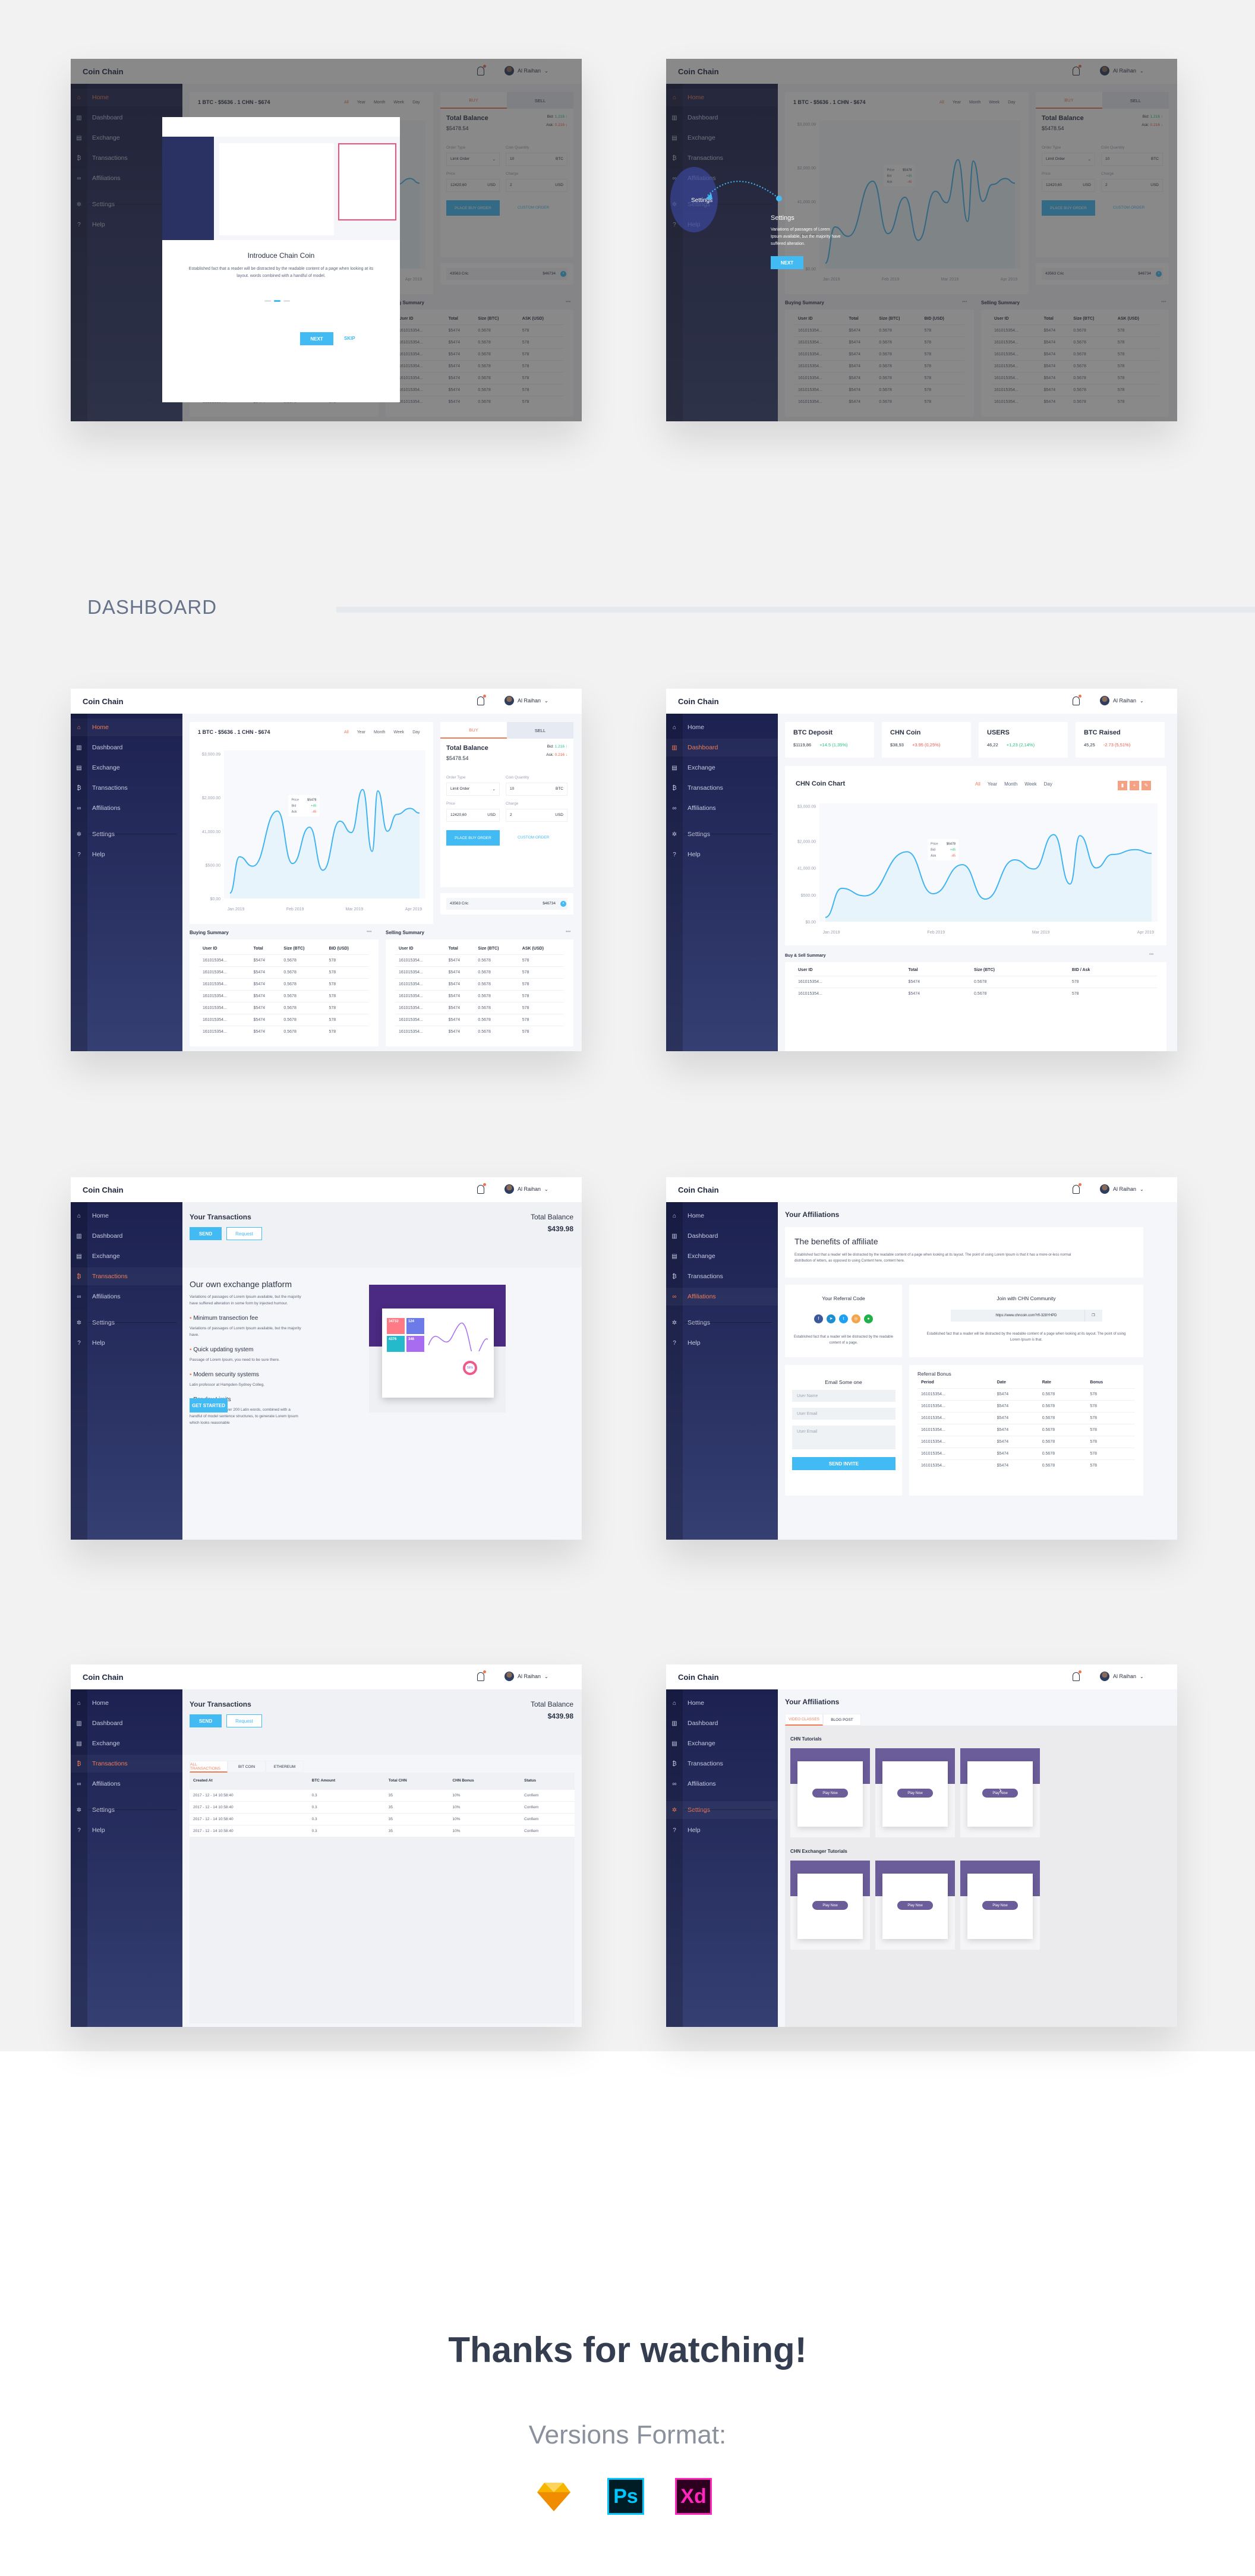  What do you see at coordinates (316, 339) in the screenshot?
I see `next-button: NEXT` at bounding box center [316, 339].